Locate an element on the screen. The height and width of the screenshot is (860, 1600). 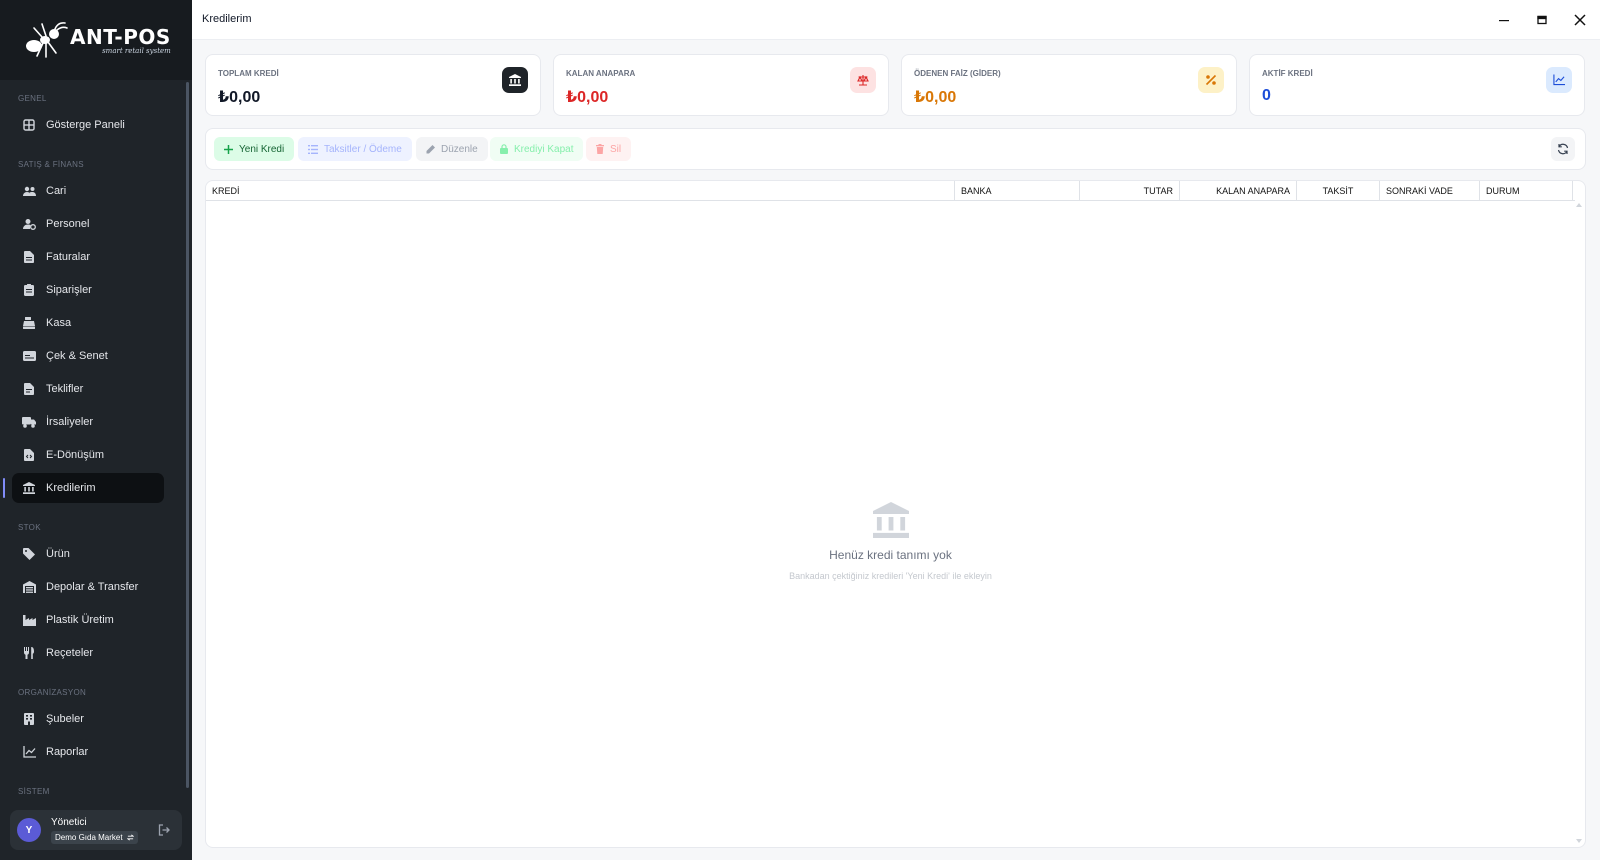
section-label-stok: STOK is located at coordinates (29, 527).